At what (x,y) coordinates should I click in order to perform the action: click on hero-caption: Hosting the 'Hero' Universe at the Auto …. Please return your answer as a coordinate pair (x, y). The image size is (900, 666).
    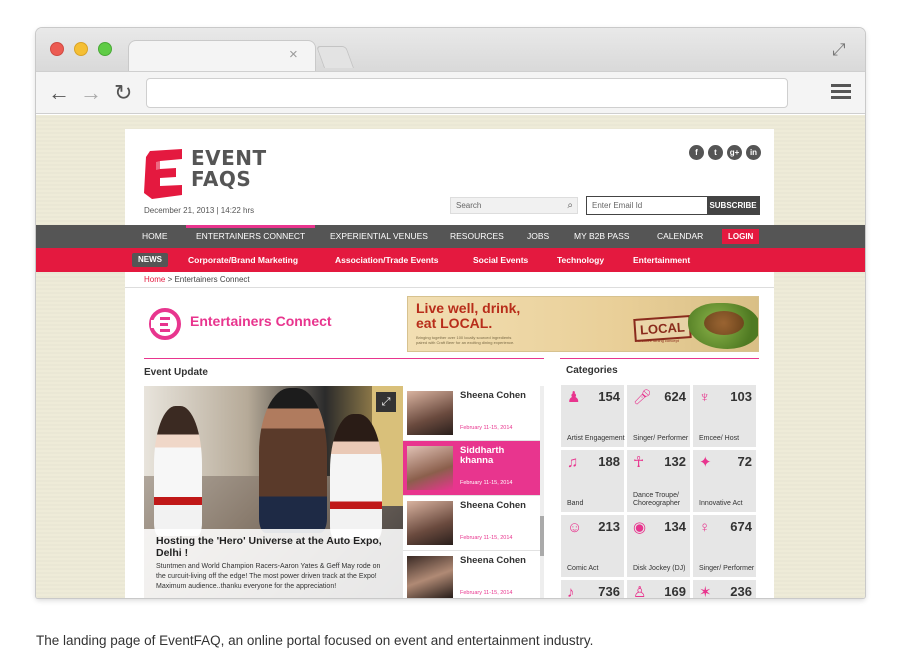
    Looking at the image, I should click on (273, 563).